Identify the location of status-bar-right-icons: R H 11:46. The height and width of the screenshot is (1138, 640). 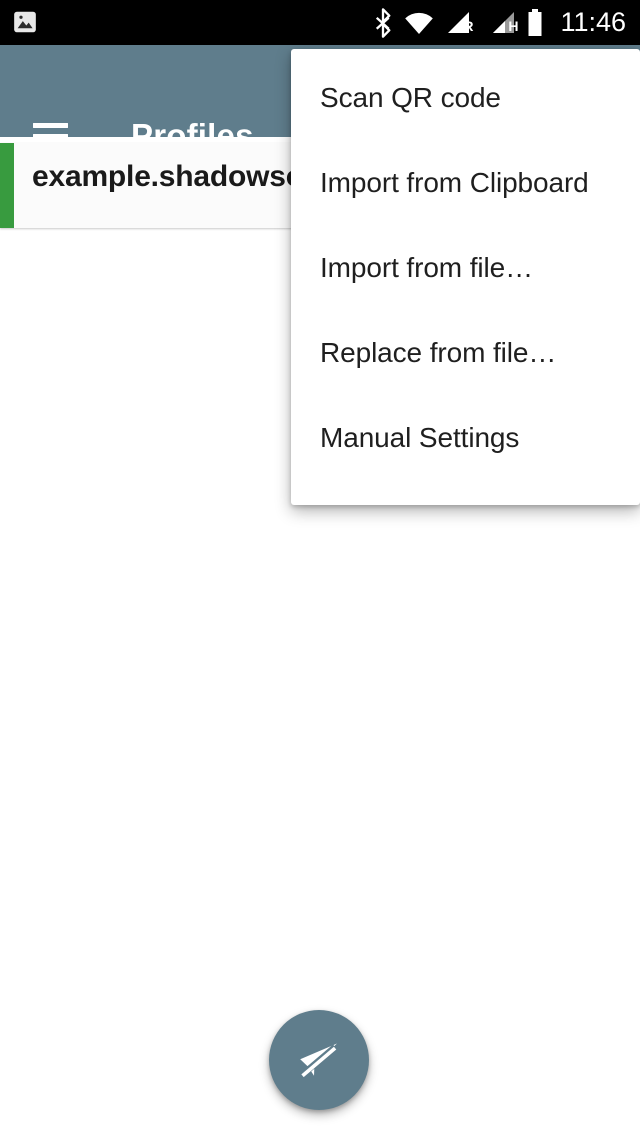
(499, 22).